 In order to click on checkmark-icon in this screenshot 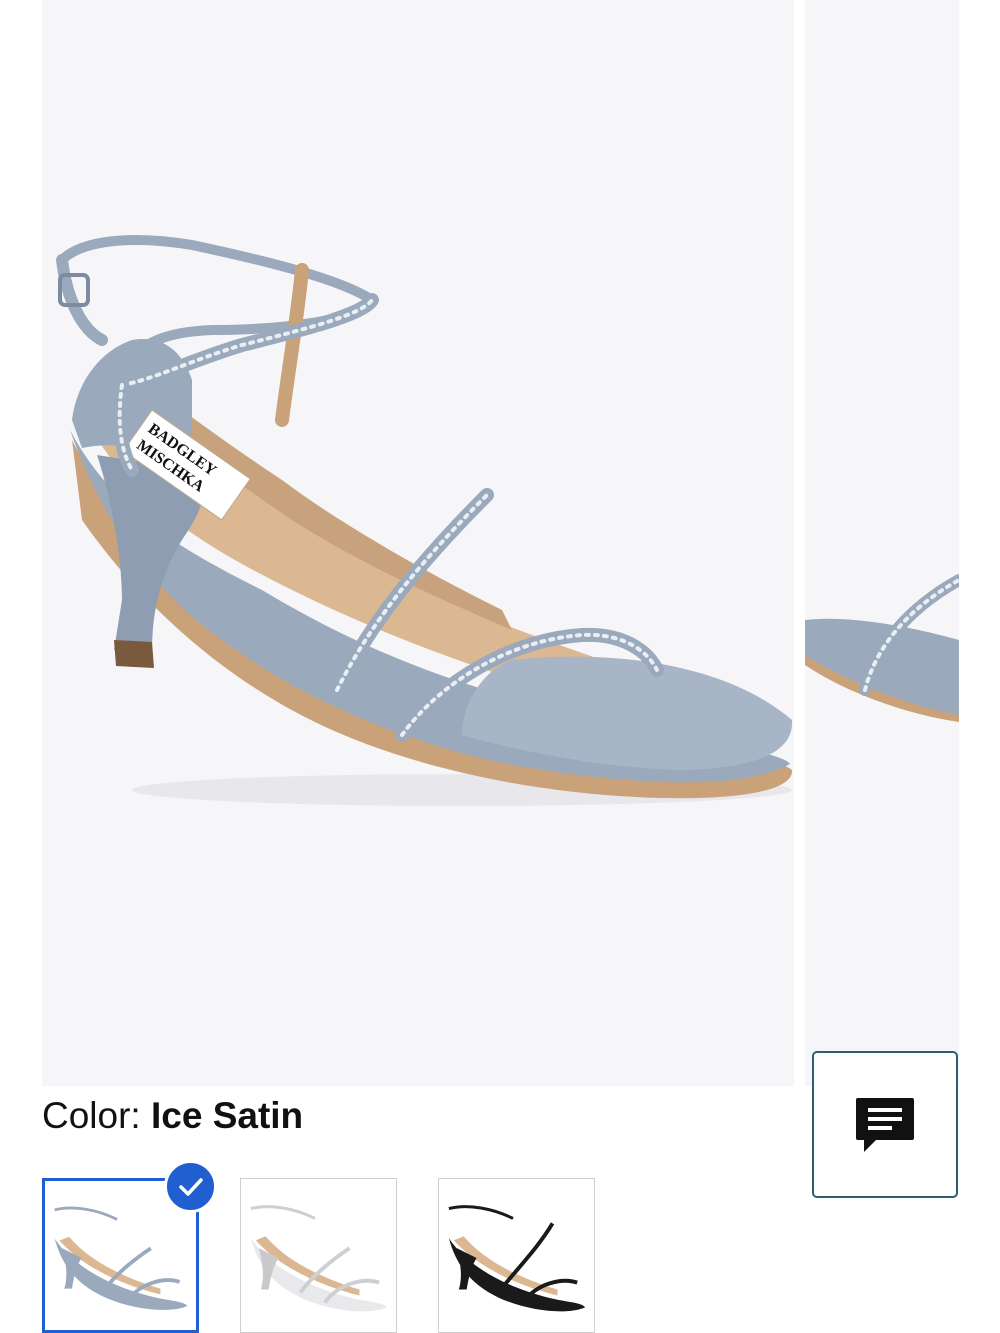, I will do `click(190, 1186)`.